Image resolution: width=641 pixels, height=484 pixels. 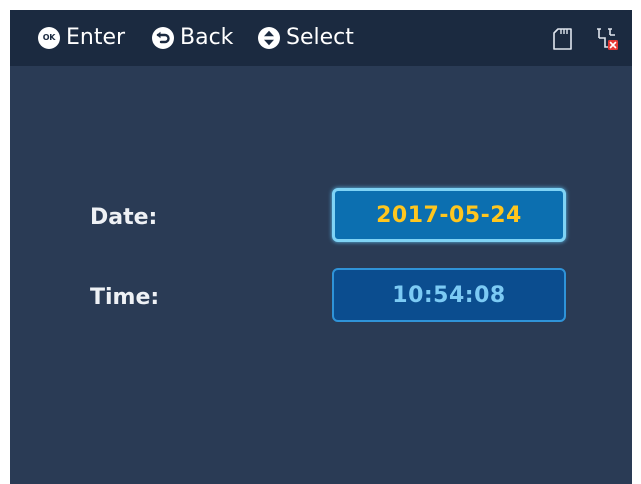 I want to click on sd-card-icon, so click(x=563, y=39).